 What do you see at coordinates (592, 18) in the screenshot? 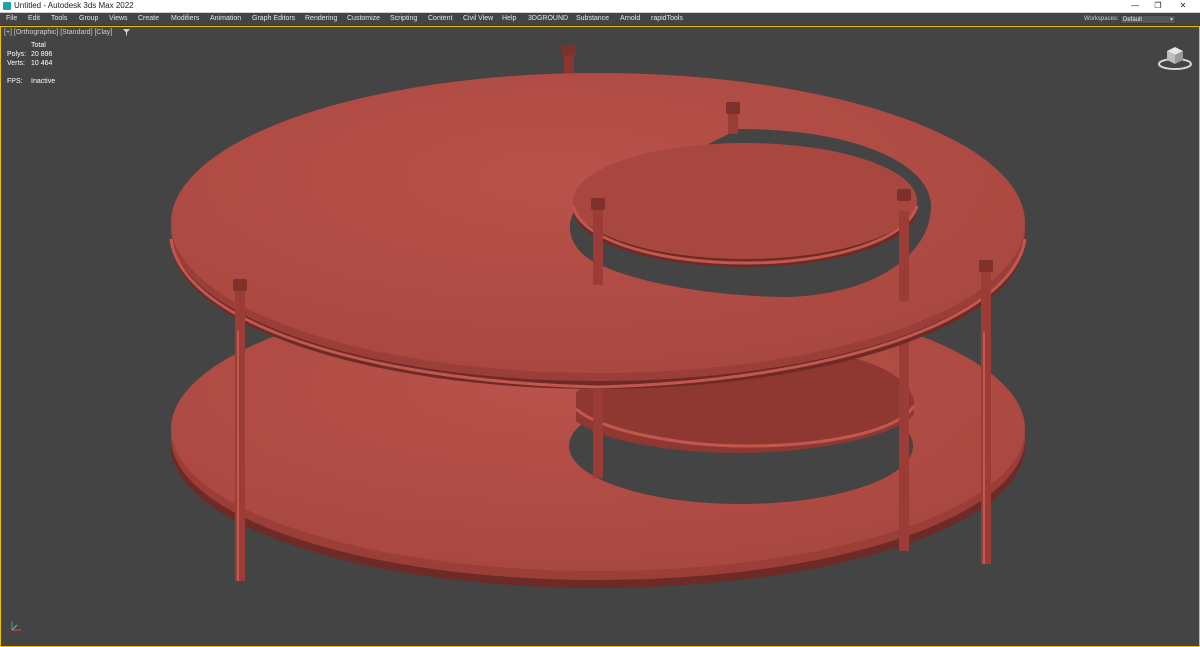
I see `menu-substance: Substance` at bounding box center [592, 18].